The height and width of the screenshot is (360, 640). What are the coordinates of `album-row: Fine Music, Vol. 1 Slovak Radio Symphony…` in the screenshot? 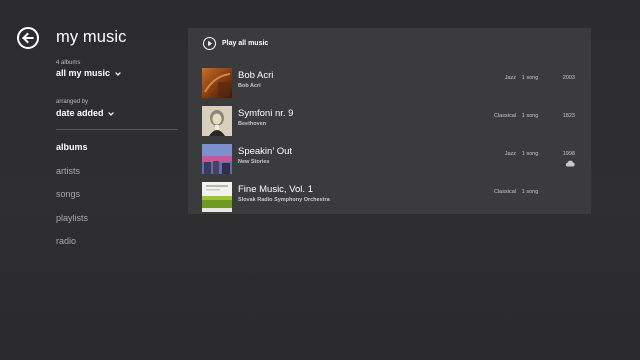 It's located at (392, 198).